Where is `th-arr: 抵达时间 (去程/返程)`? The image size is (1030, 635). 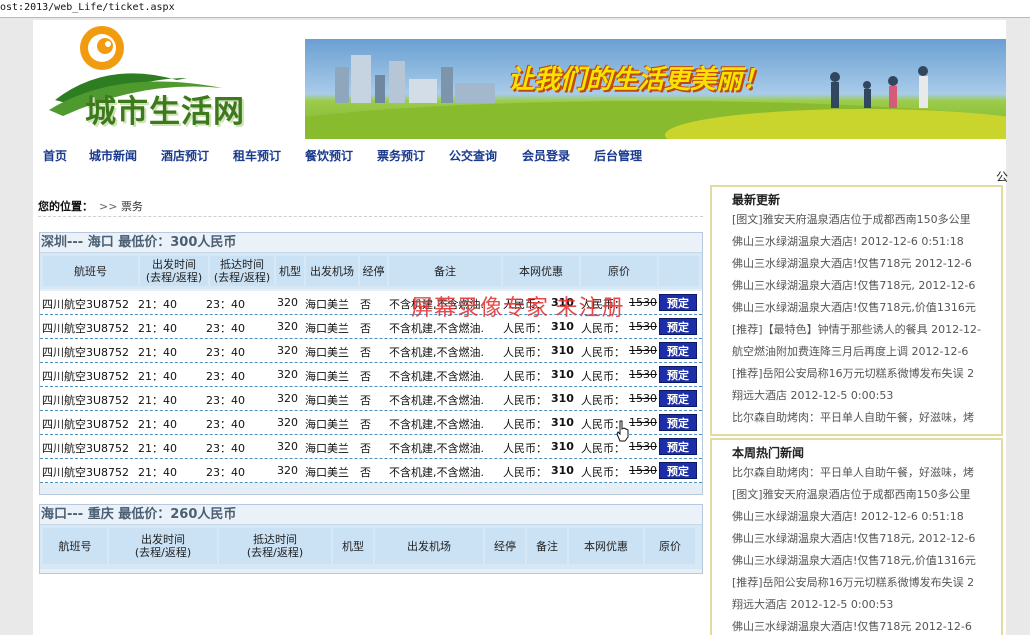 th-arr: 抵达时间 (去程/返程) is located at coordinates (275, 546).